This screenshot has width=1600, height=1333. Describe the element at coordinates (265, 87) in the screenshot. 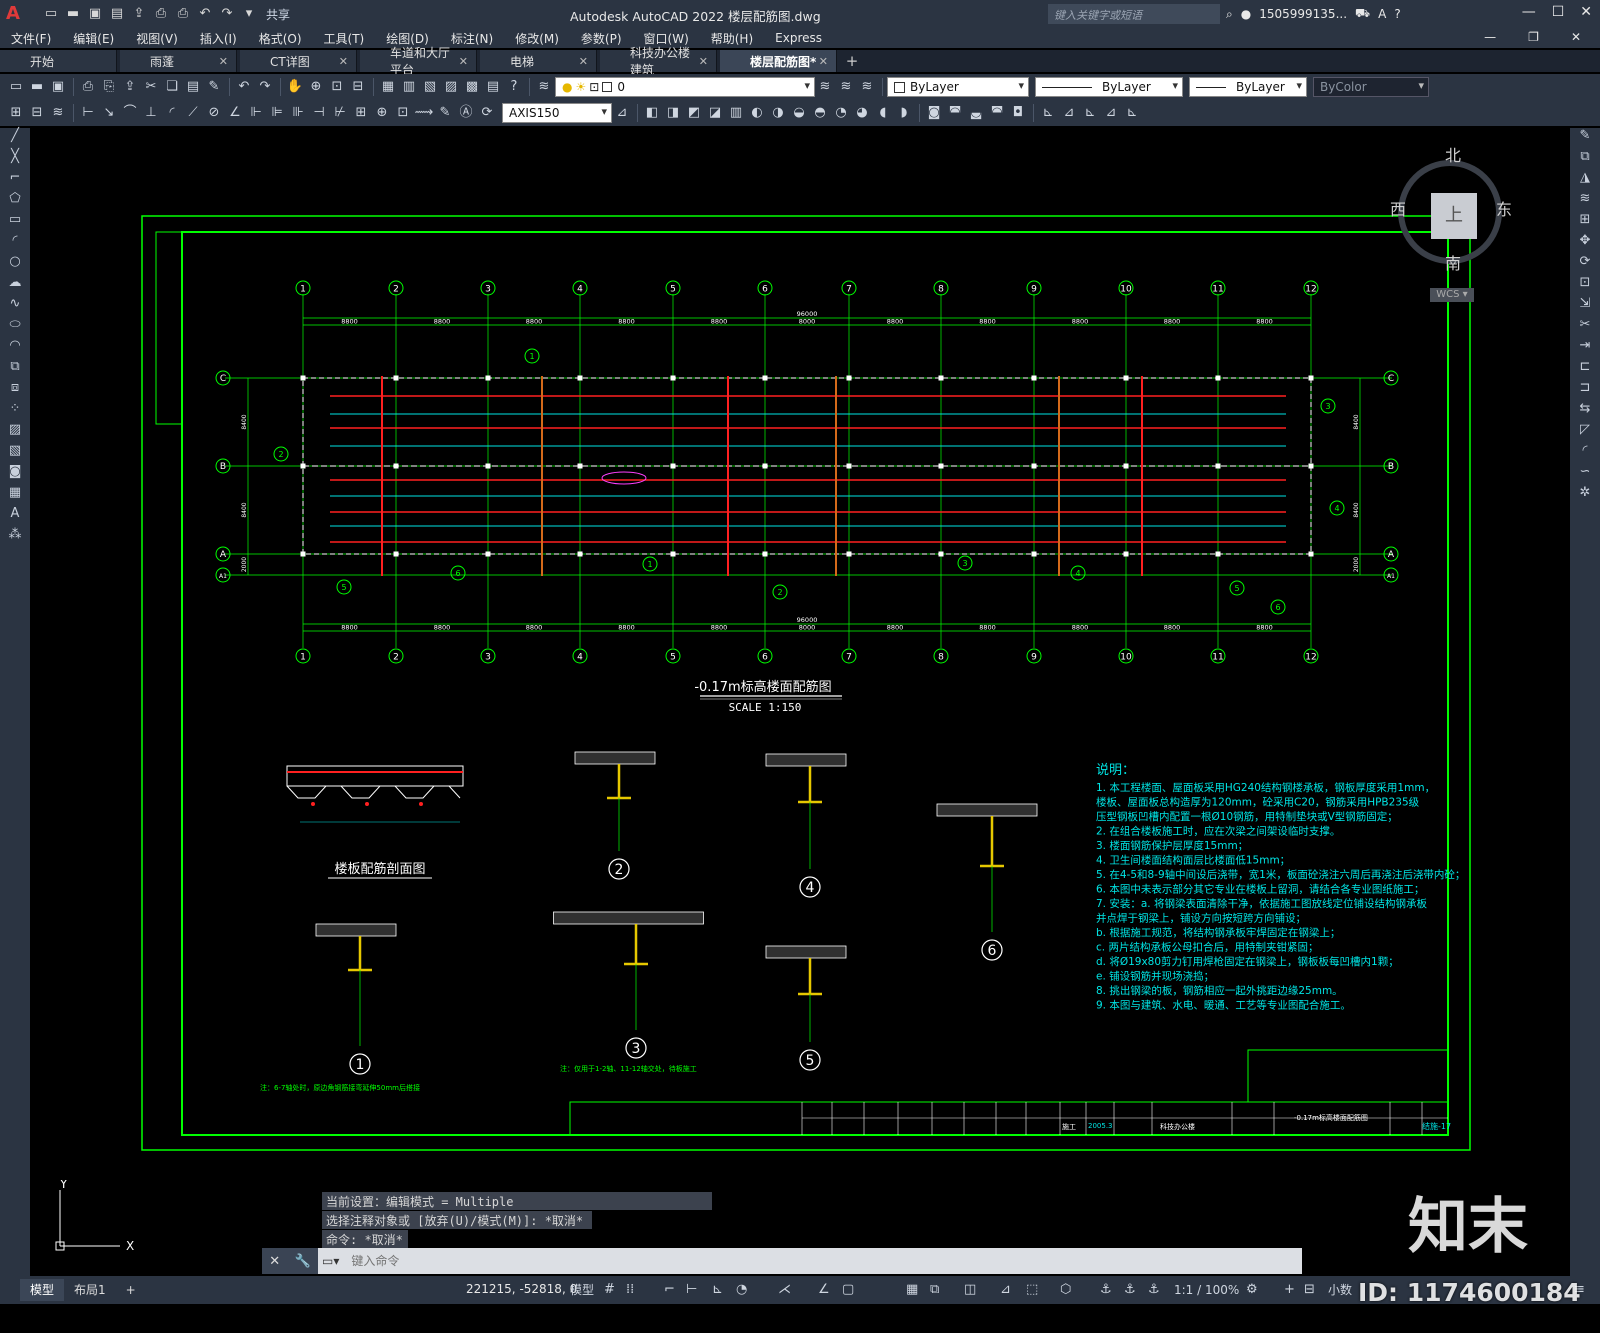

I see `redo-icon: ↷` at that location.